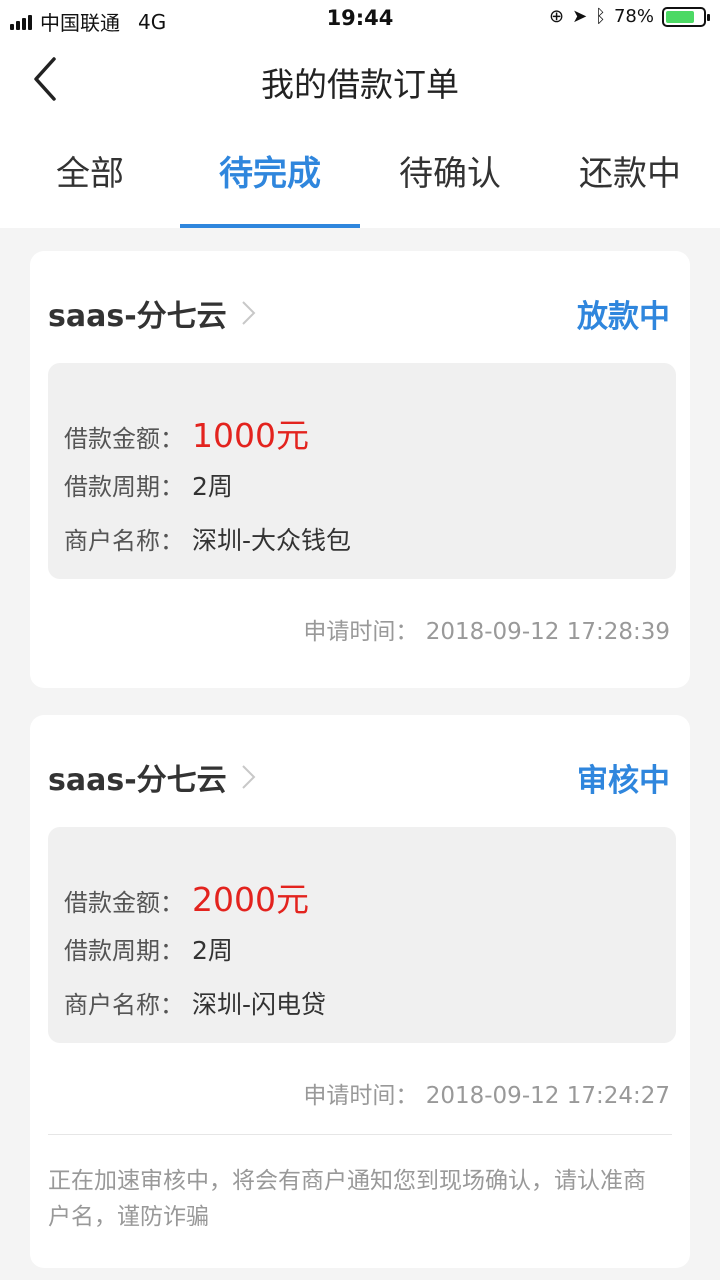 The width and height of the screenshot is (720, 1280). What do you see at coordinates (90, 177) in the screenshot?
I see `tab-all: 全部` at bounding box center [90, 177].